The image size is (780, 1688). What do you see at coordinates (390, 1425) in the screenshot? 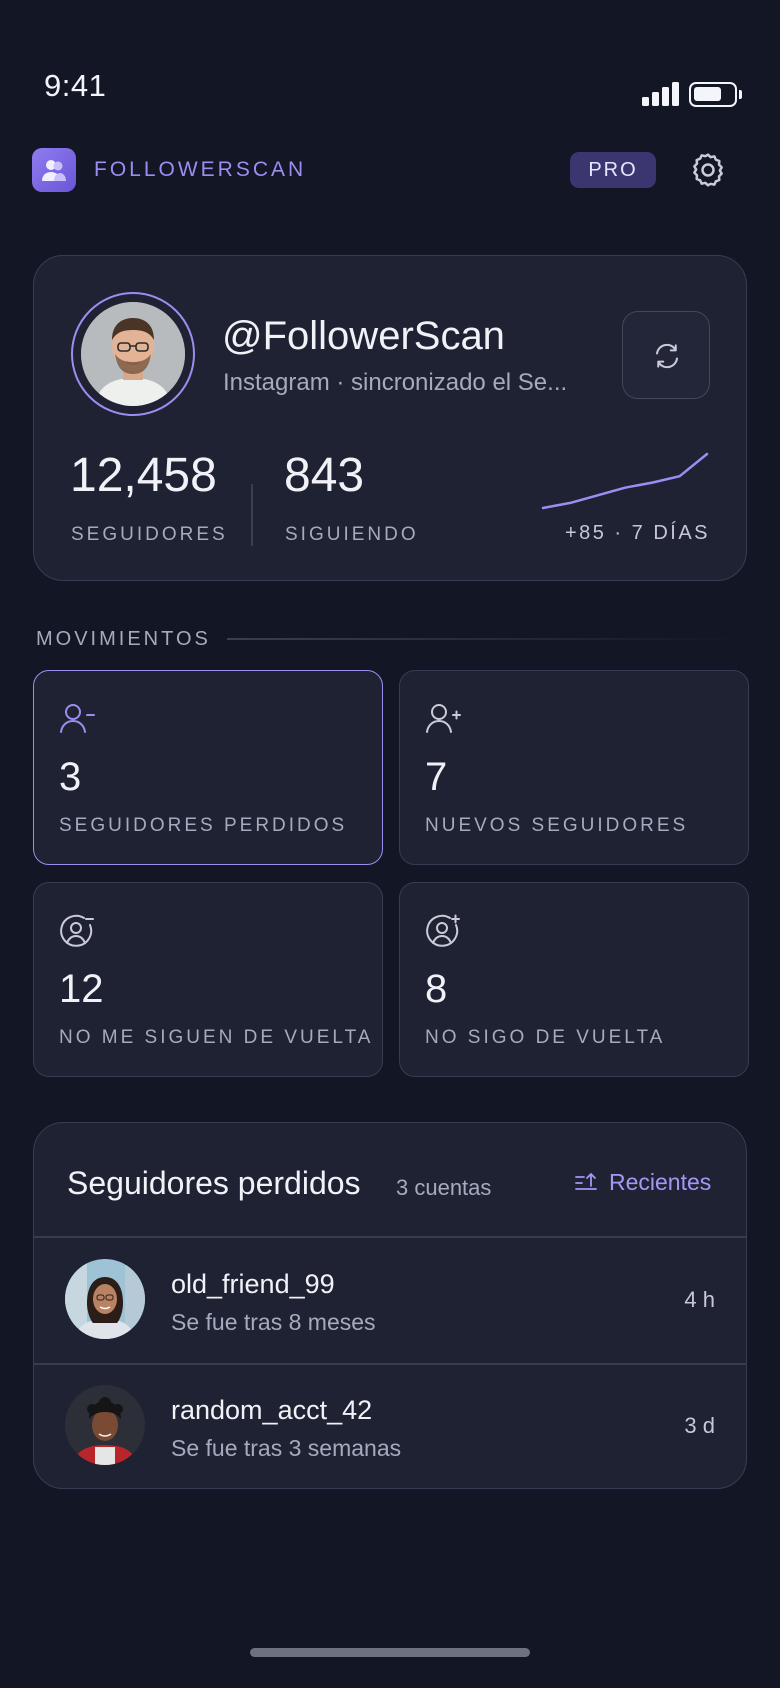
I see `list-item: random_acct_42 Se fue tras 3 semanas 3 d` at bounding box center [390, 1425].